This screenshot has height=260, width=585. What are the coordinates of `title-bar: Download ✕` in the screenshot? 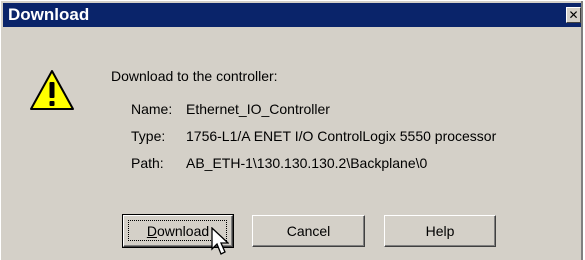 It's located at (293, 15).